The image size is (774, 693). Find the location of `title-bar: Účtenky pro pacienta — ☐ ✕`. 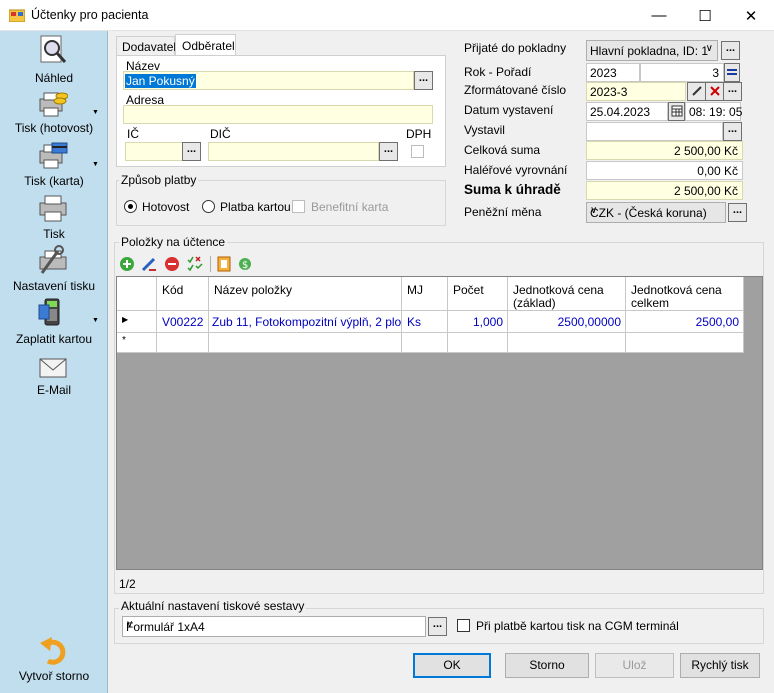

title-bar: Účtenky pro pacienta — ☐ ✕ is located at coordinates (387, 15).